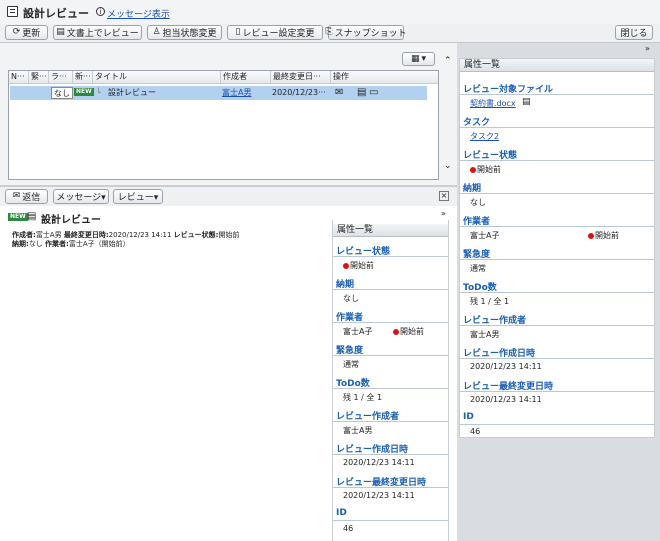 This screenshot has height=541, width=660. I want to click on page-title: 設計レビュー, so click(56, 13).